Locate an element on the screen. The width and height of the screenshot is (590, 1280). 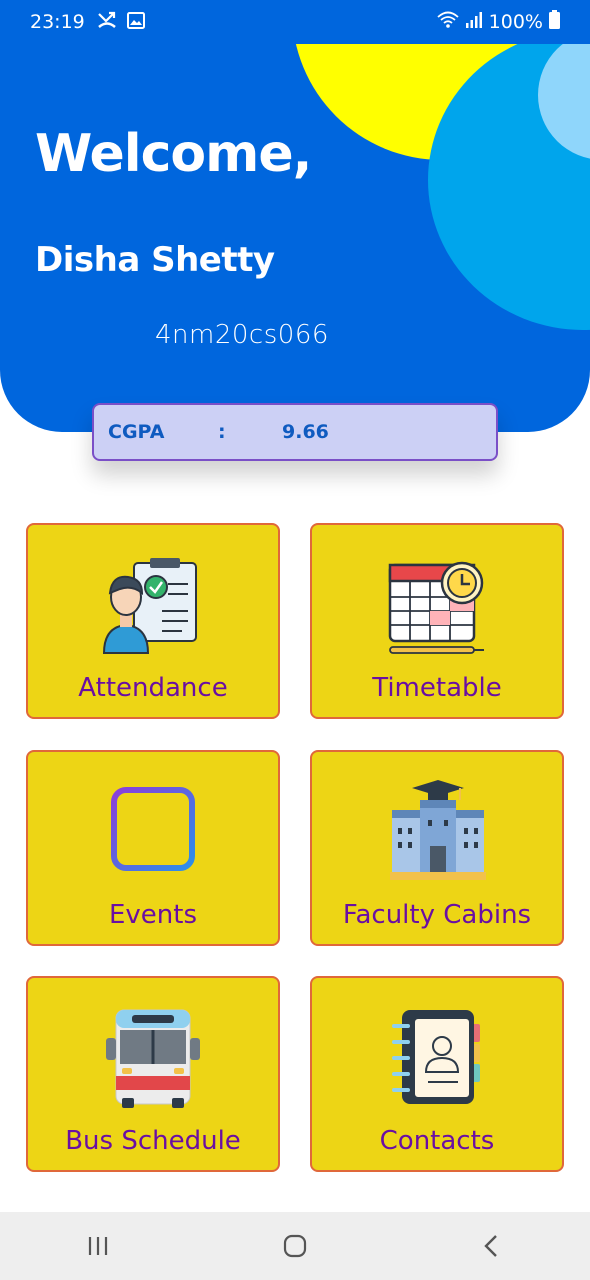
signal-icon is located at coordinates (474, 22).